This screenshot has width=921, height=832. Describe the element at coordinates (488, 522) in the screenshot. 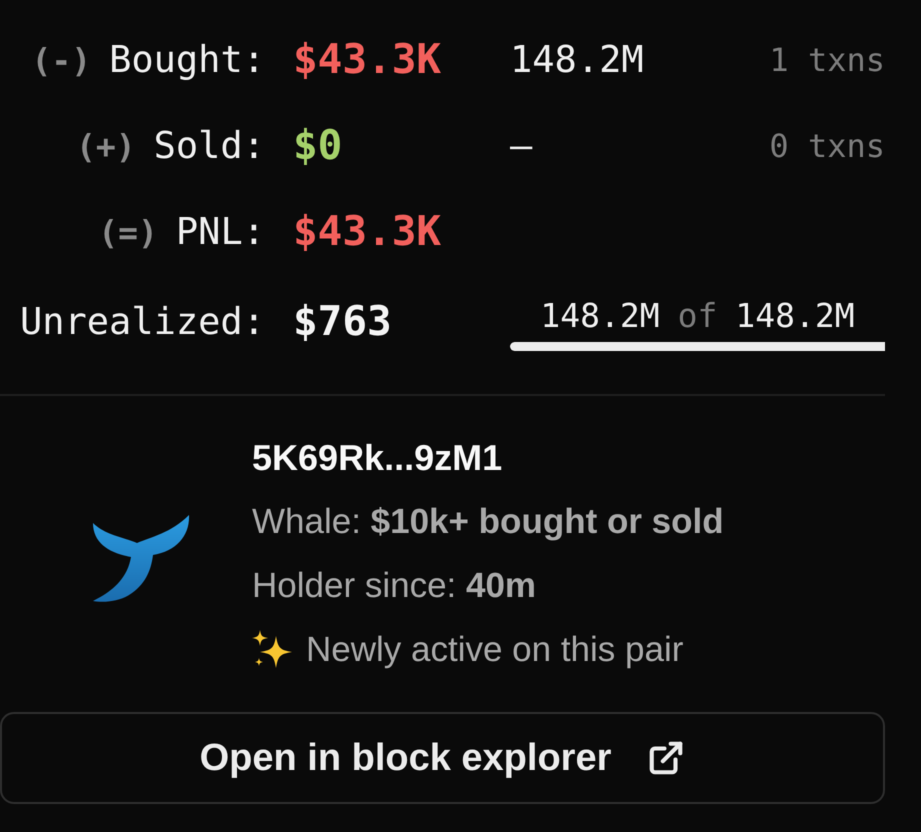

I see `detail-text: Whale: $10k+ bought or sold` at that location.